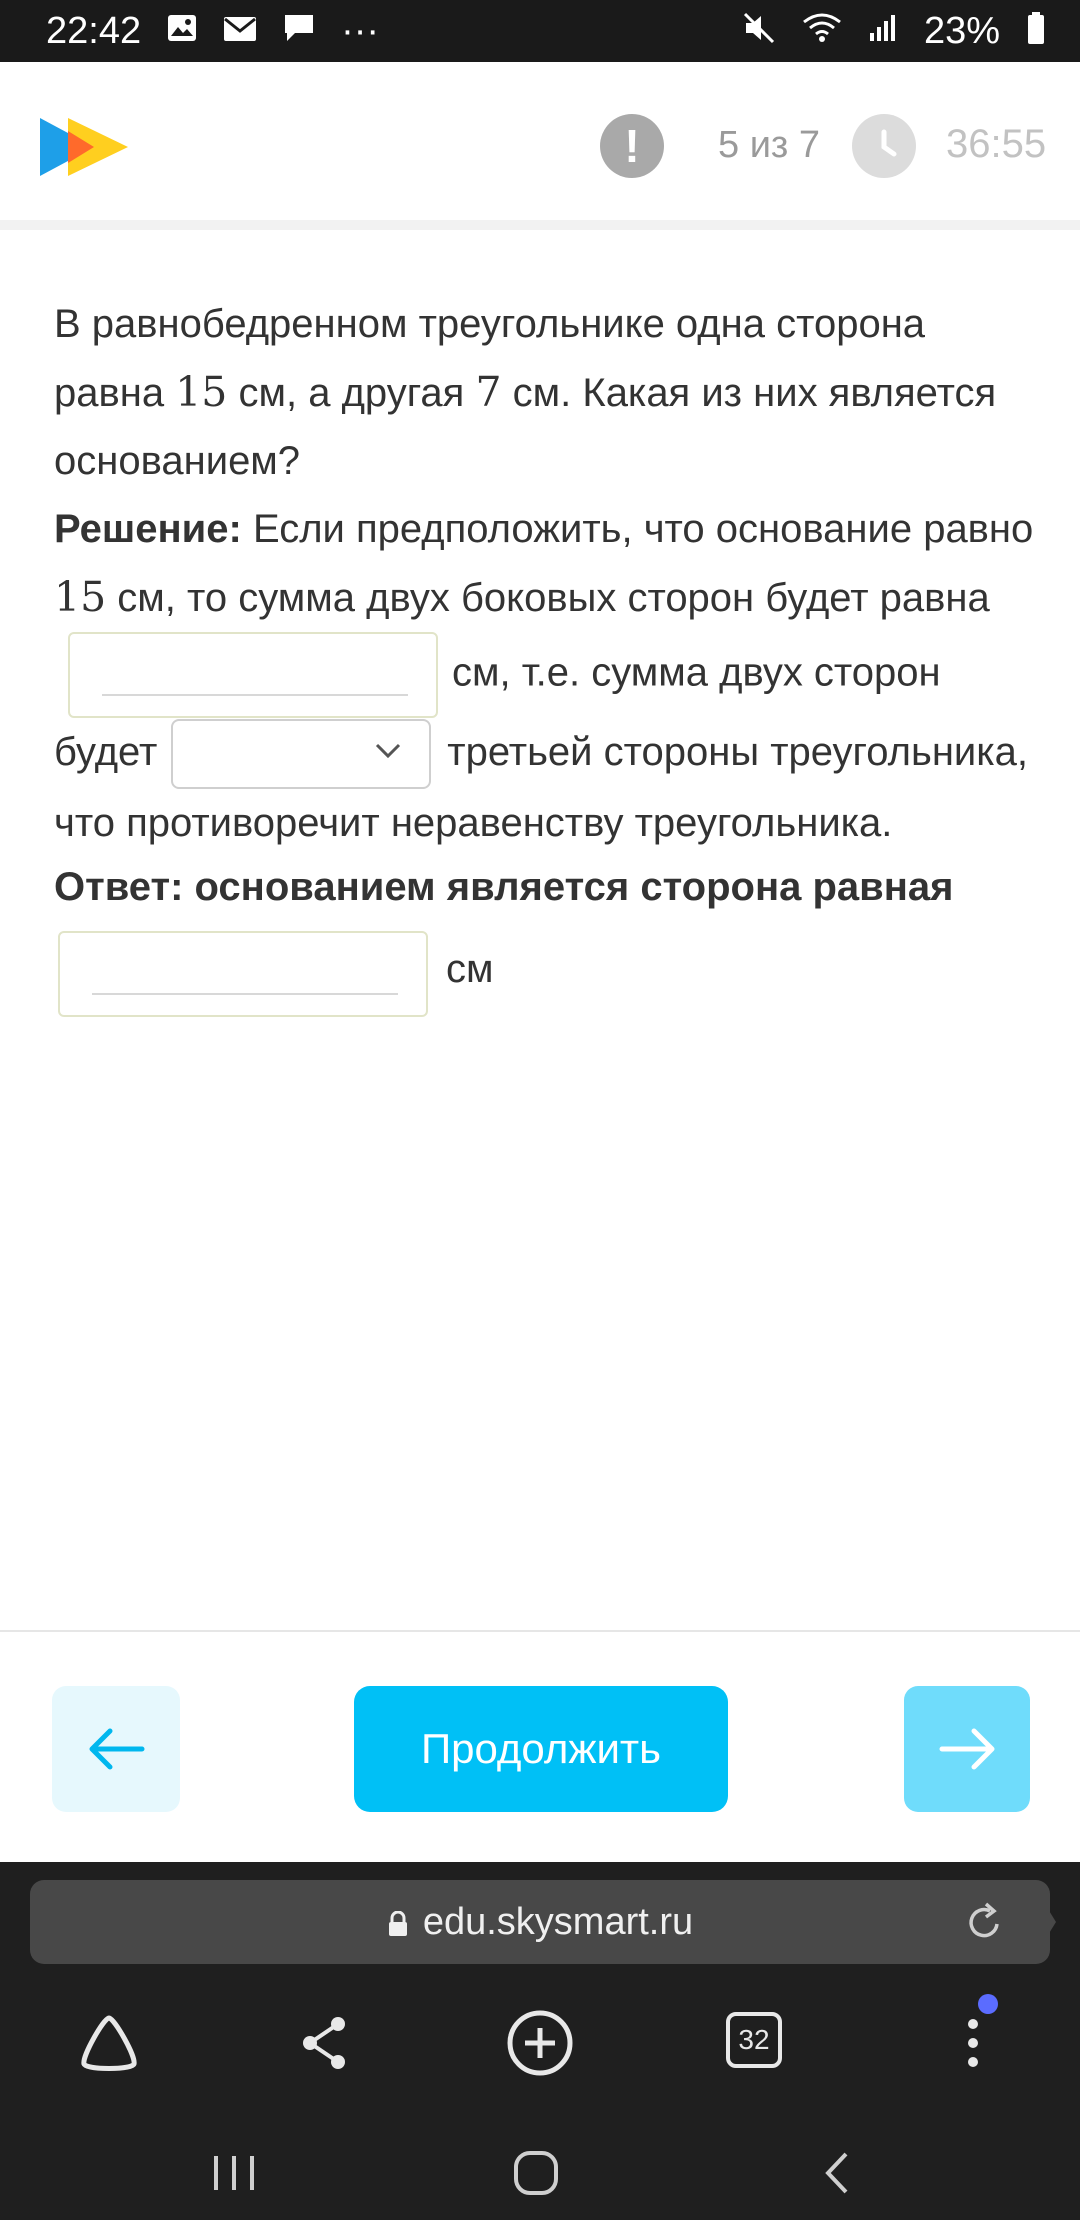 The height and width of the screenshot is (2220, 1080). I want to click on share-icon, so click(325, 2043).